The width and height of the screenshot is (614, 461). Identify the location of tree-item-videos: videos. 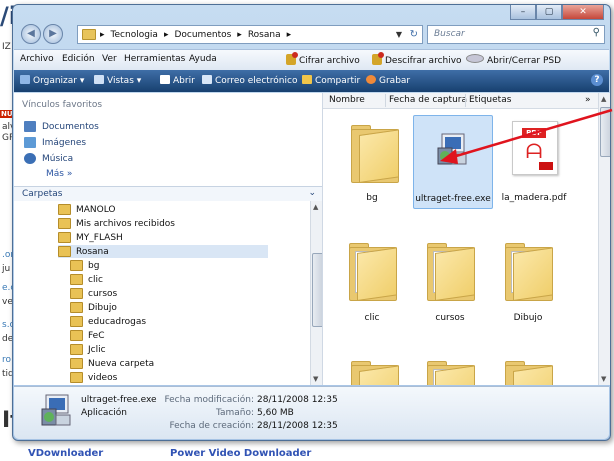
(93, 377).